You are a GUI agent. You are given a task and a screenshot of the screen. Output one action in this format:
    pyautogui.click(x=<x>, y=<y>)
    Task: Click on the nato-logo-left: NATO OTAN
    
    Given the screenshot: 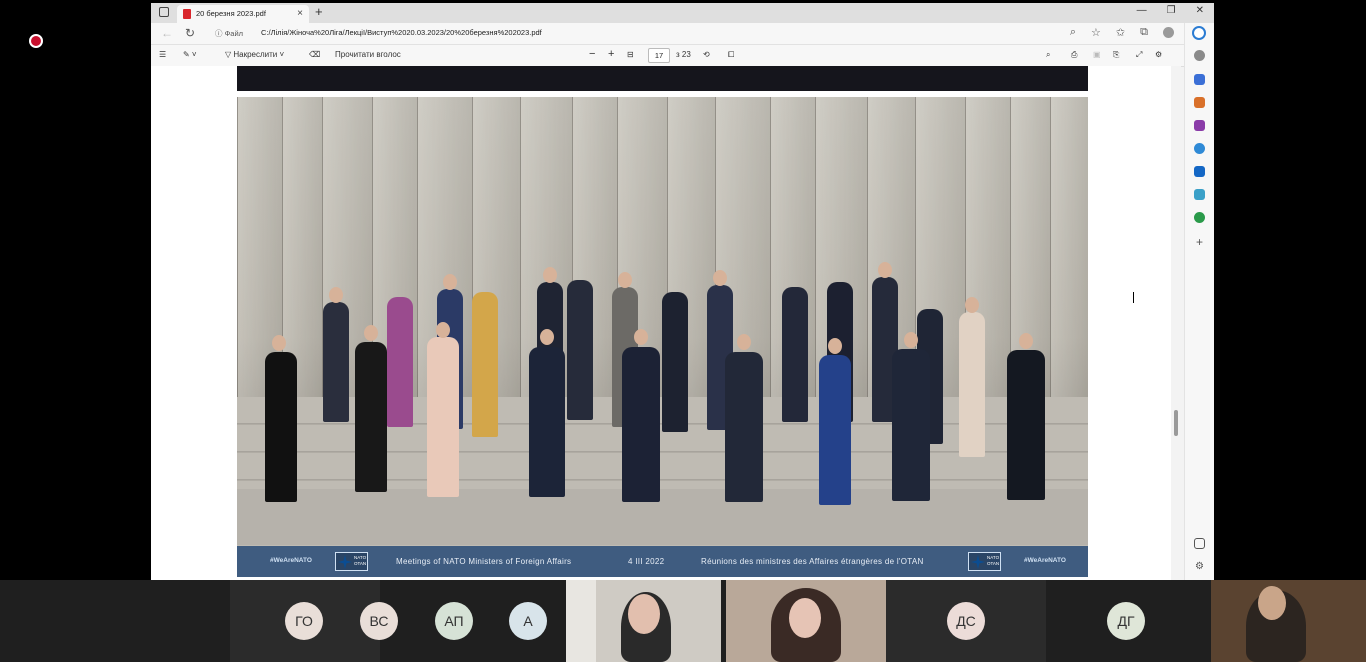 What is the action you would take?
    pyautogui.click(x=351, y=561)
    